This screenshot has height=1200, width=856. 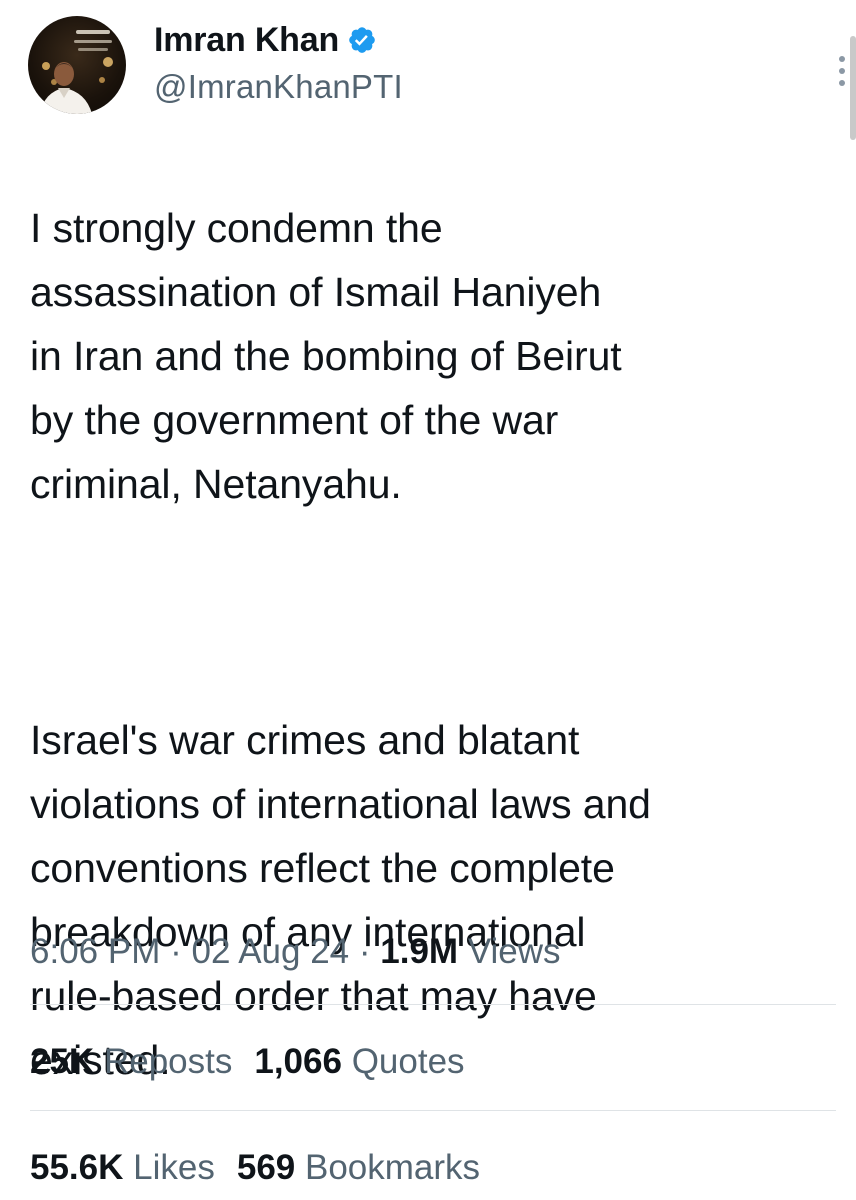 I want to click on likes-stat: 55.6K Likes, so click(x=122, y=1167).